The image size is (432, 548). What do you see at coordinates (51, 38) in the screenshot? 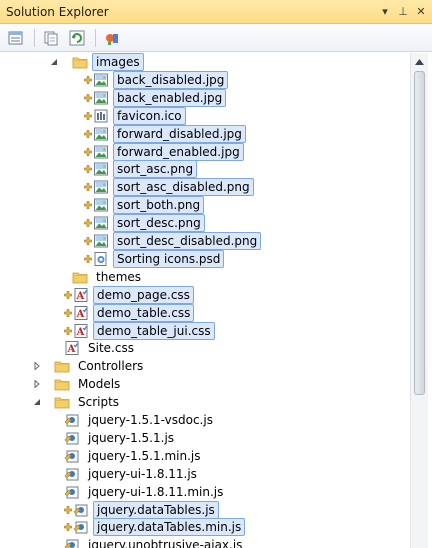
I see `show-all-files-icon` at bounding box center [51, 38].